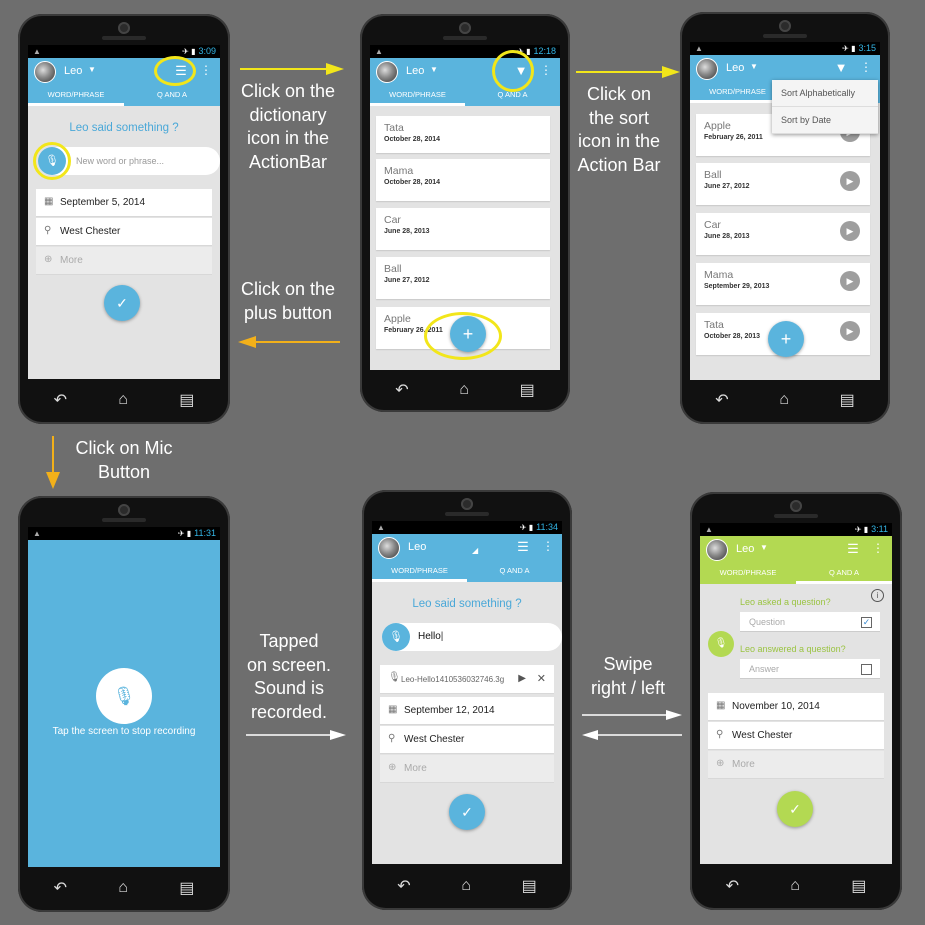  I want to click on list-item: Mama October 28, 2014, so click(463, 180).